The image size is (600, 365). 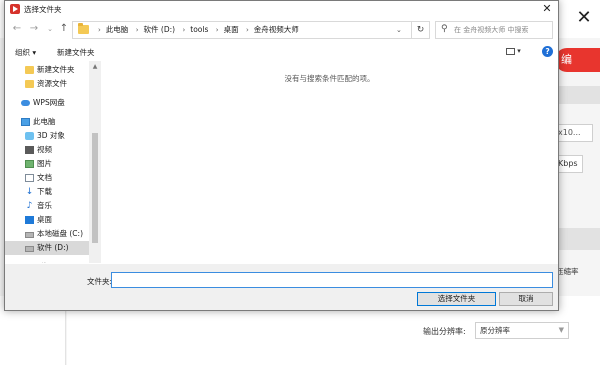 I want to click on empty-results-message: 没有与搜索条件匹配的项。, so click(x=329, y=78).